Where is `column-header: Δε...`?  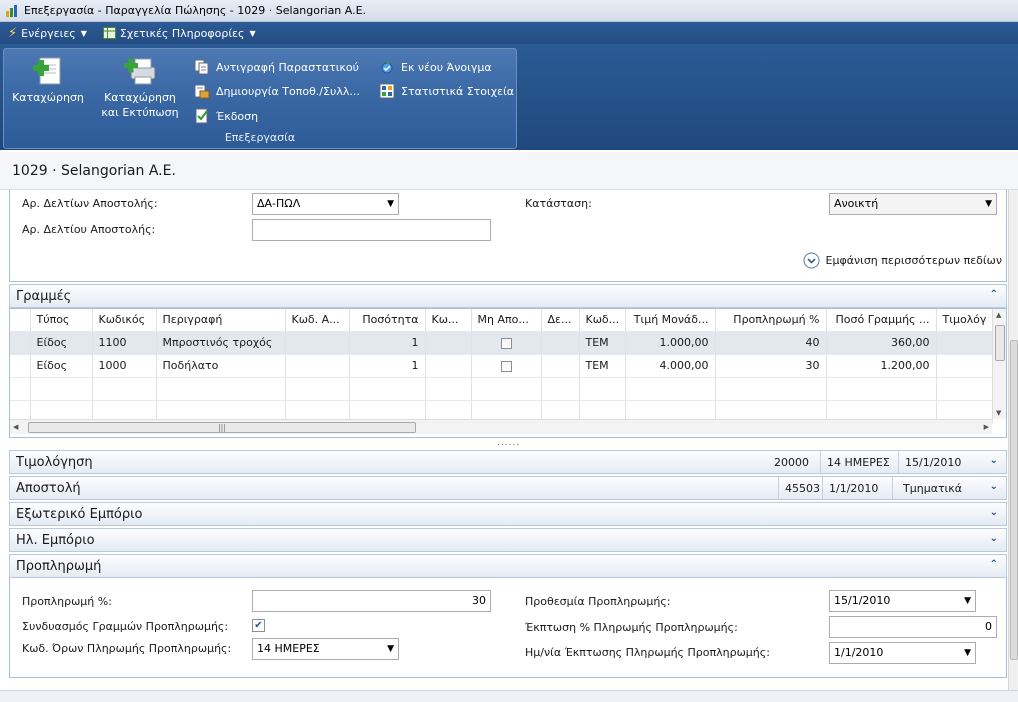
column-header: Δε... is located at coordinates (560, 320).